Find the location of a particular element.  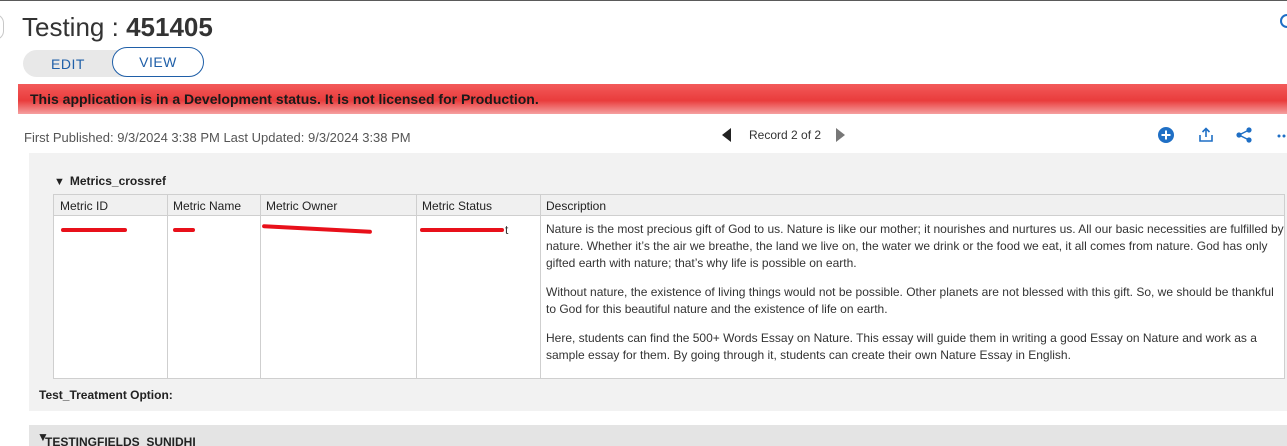

metrics-section-title: Metrics_crossref is located at coordinates (117, 181).